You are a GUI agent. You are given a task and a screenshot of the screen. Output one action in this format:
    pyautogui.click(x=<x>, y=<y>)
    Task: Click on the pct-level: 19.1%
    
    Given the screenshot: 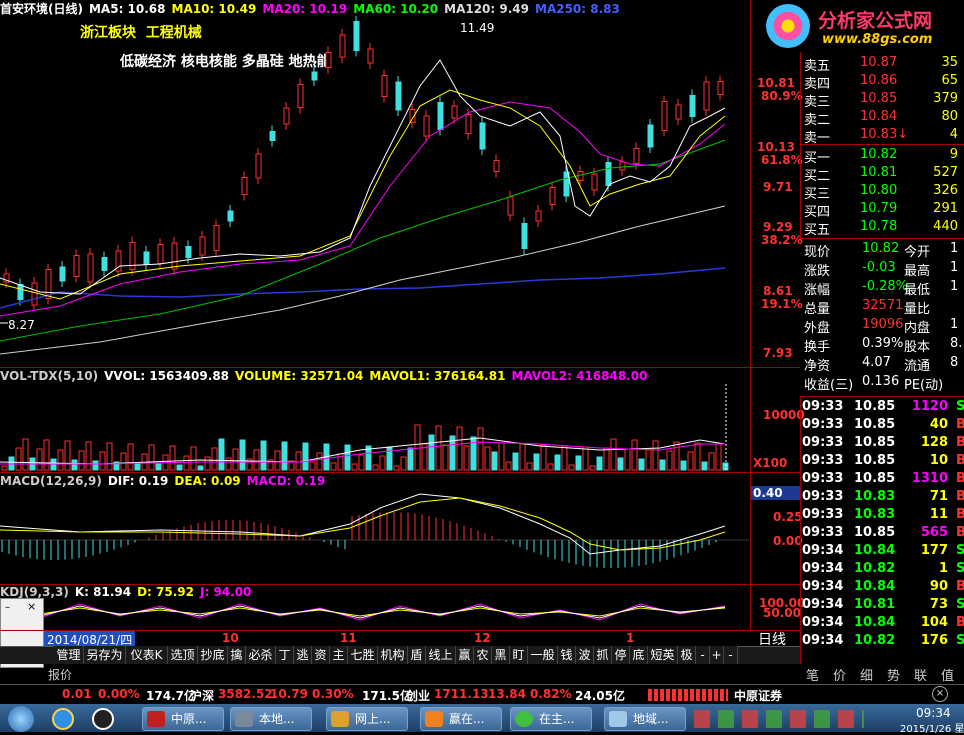 What is the action you would take?
    pyautogui.click(x=782, y=304)
    